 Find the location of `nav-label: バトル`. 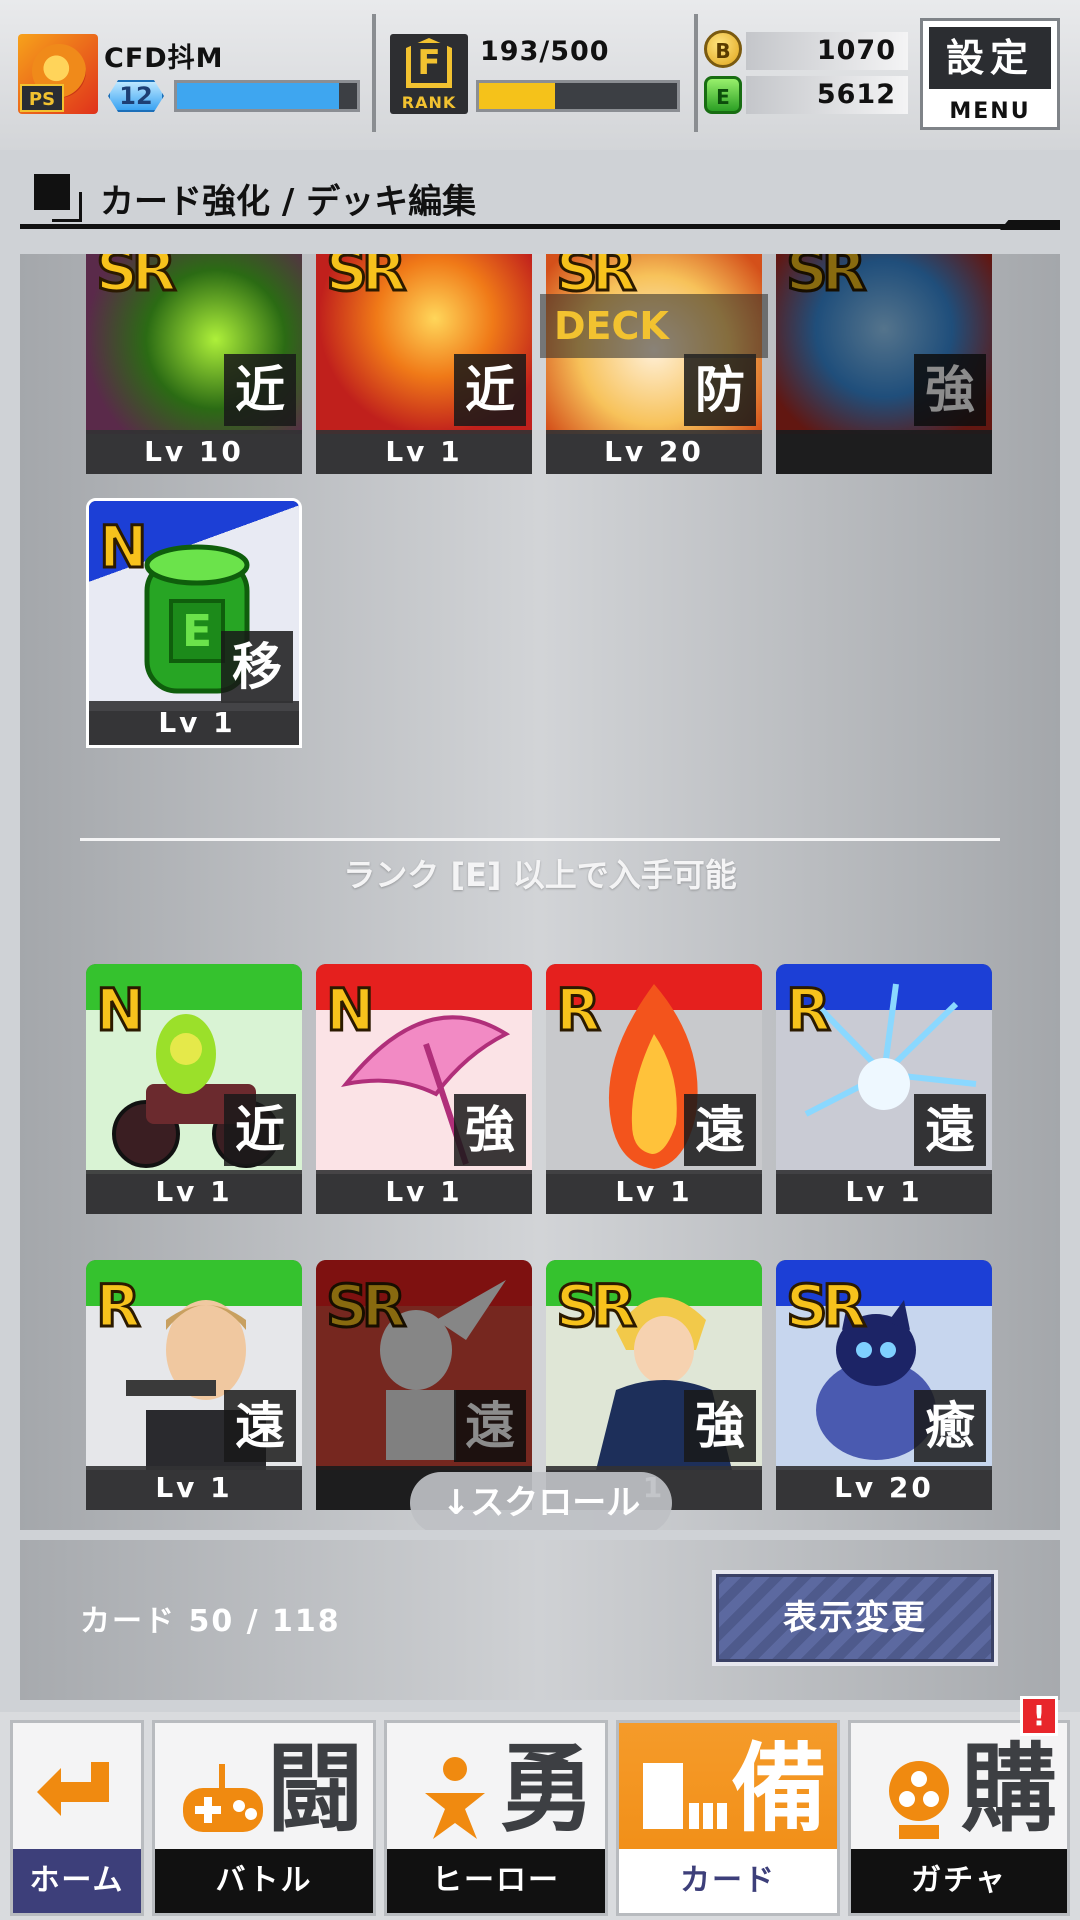

nav-label: バトル is located at coordinates (264, 1881).